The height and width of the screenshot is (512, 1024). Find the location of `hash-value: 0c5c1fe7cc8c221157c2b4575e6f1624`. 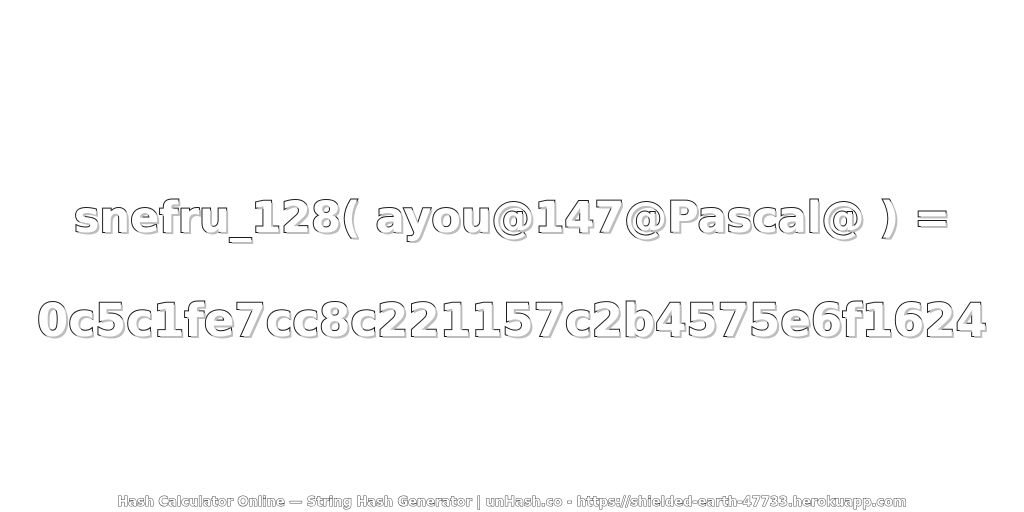

hash-value: 0c5c1fe7cc8c221157c2b4575e6f1624 is located at coordinates (512, 320).